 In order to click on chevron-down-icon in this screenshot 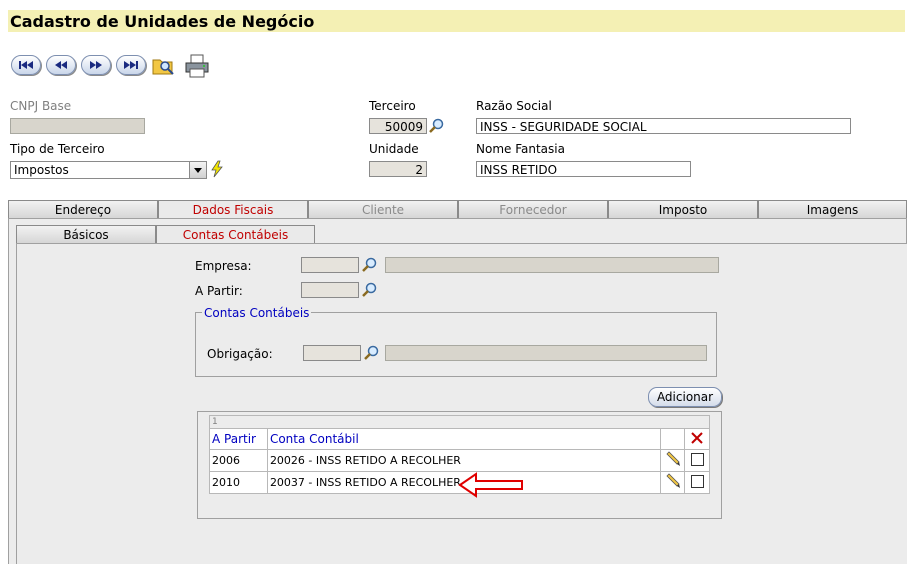, I will do `click(197, 170)`.